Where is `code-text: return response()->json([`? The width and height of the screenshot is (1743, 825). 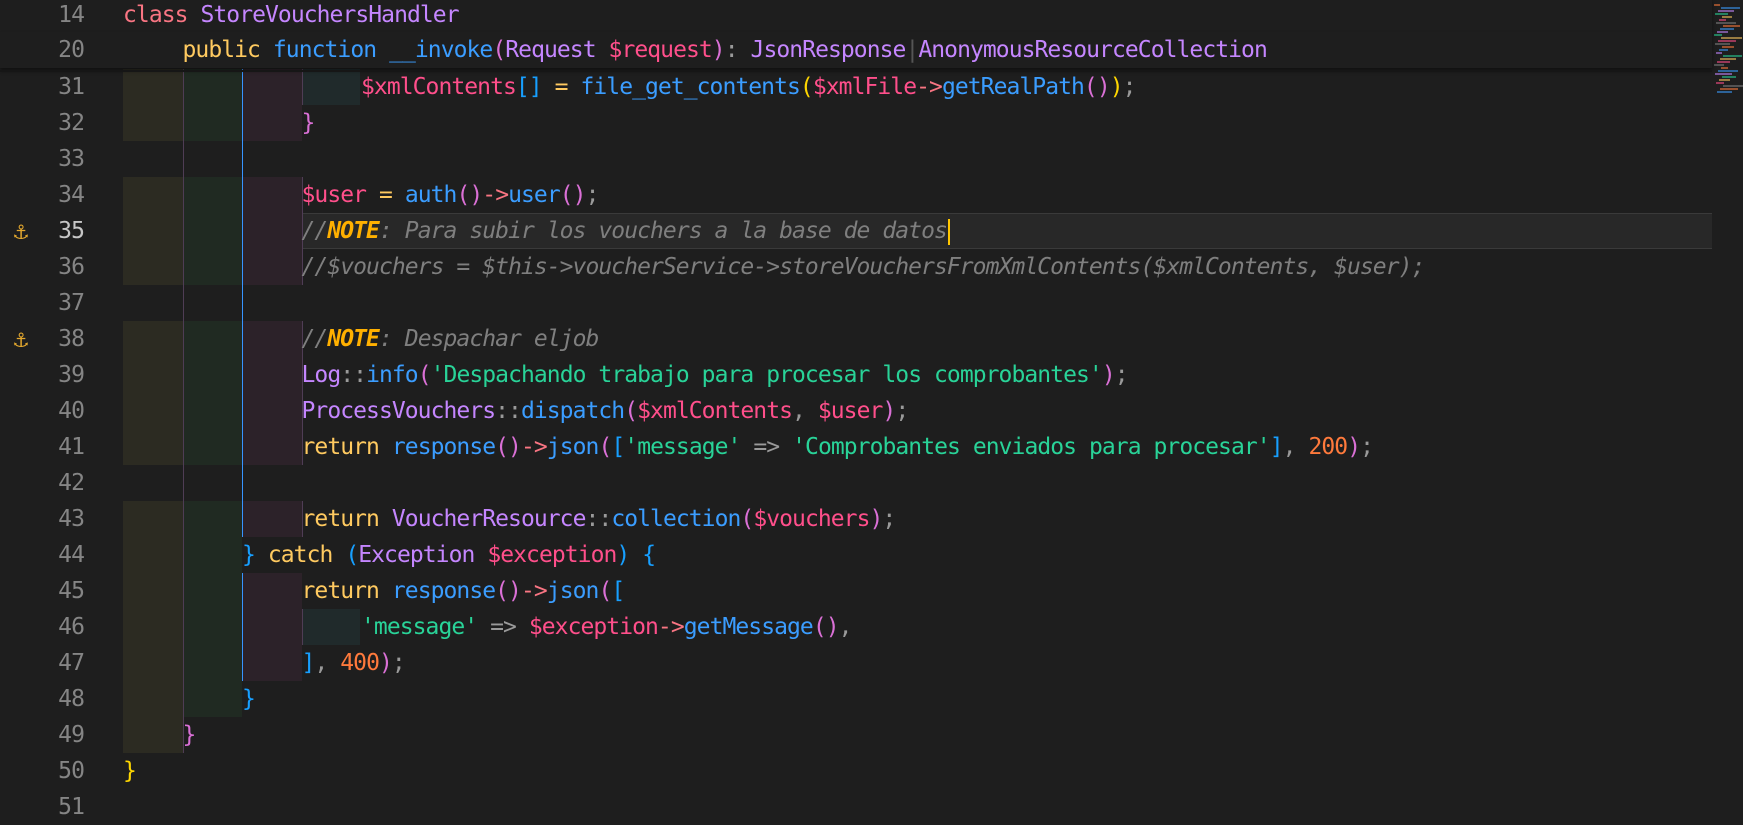
code-text: return response()->json([ is located at coordinates (463, 591).